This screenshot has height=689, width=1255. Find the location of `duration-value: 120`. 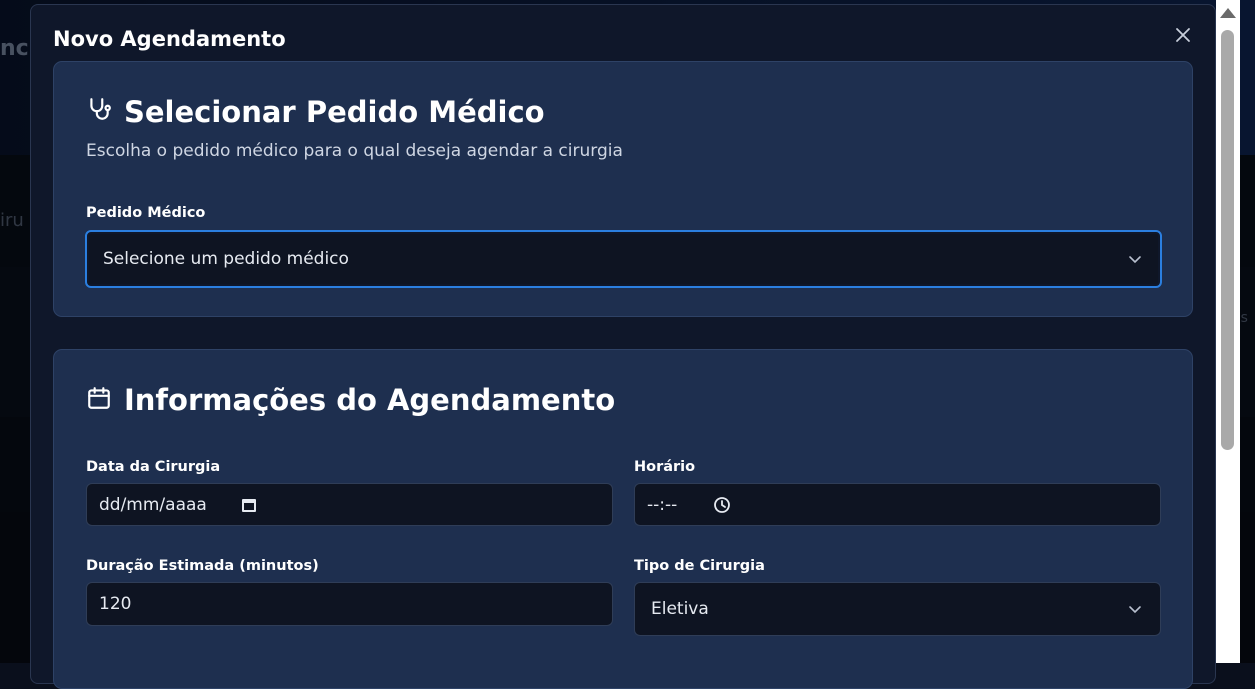

duration-value: 120 is located at coordinates (115, 604).